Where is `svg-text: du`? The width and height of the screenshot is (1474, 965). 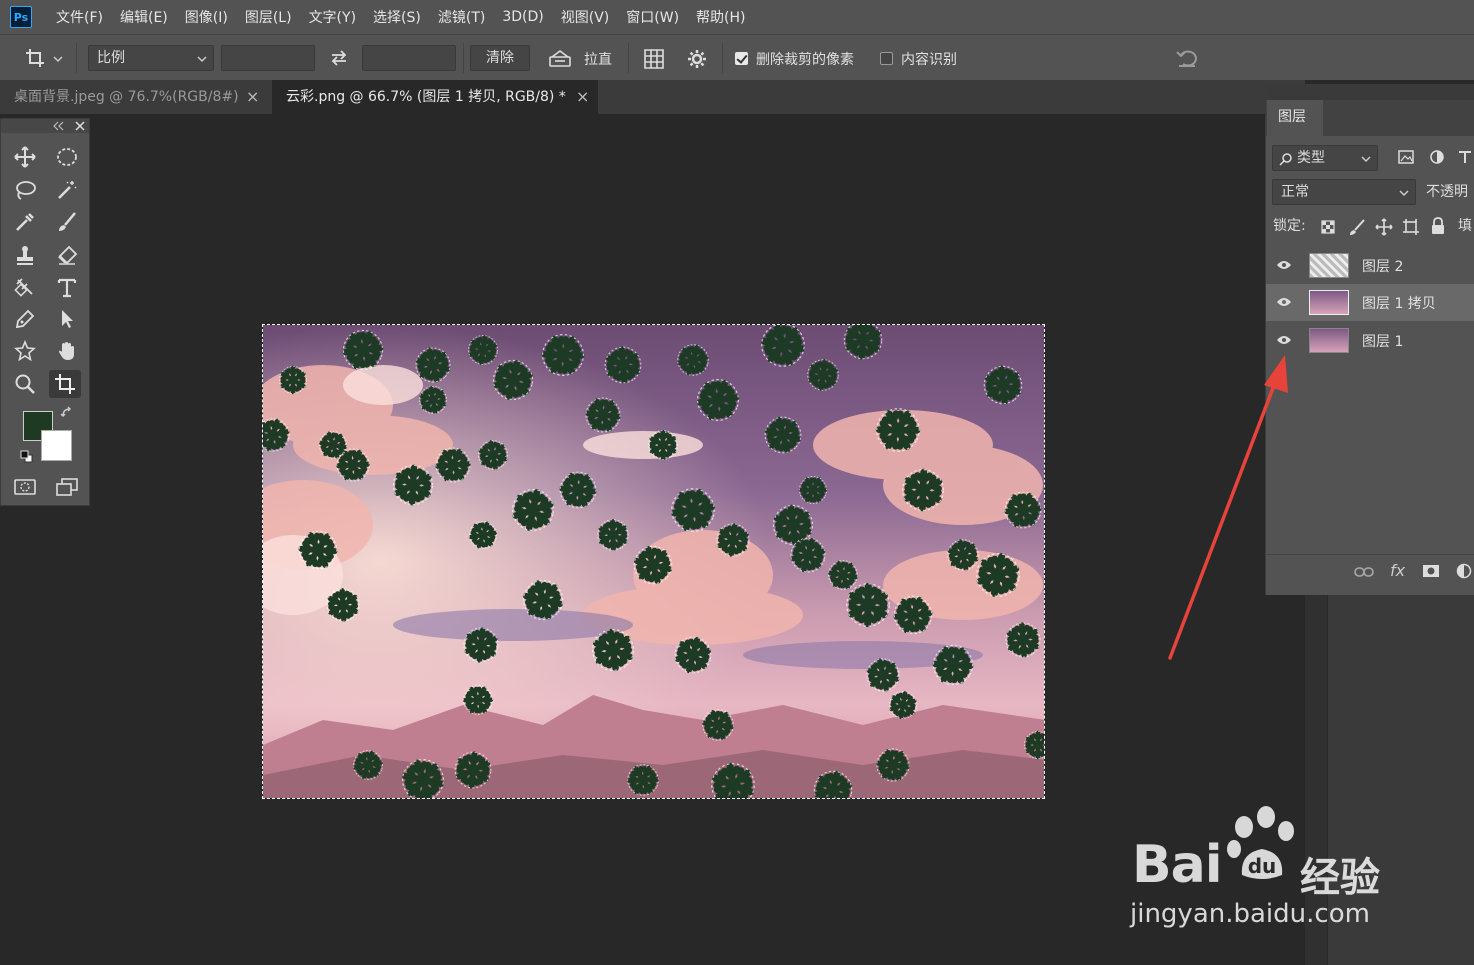 svg-text: du is located at coordinates (1262, 866).